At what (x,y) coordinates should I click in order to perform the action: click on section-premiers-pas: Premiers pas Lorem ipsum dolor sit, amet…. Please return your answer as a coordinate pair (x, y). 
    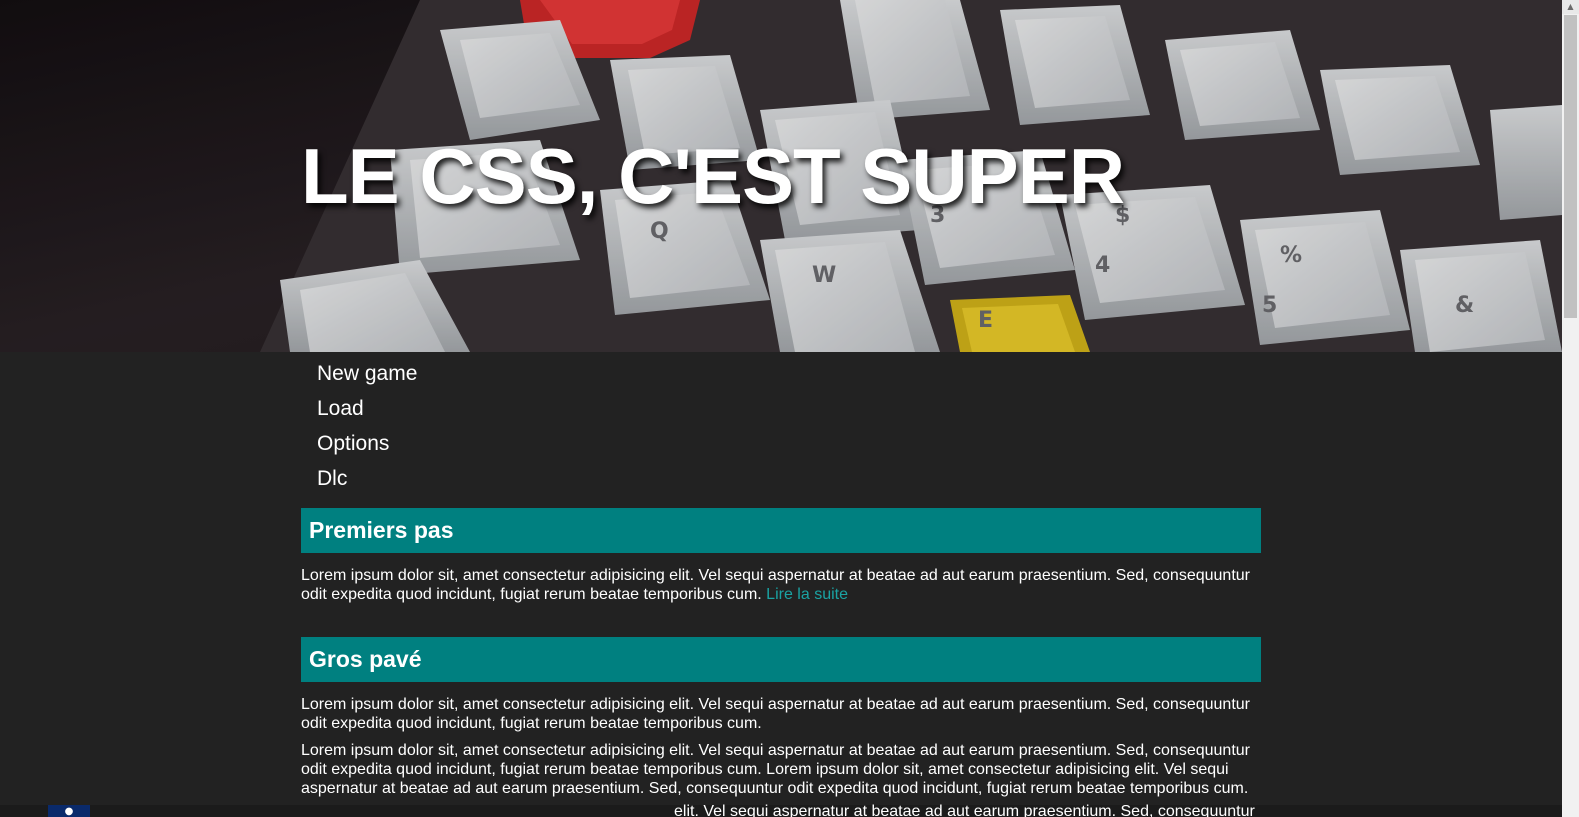
    Looking at the image, I should click on (781, 556).